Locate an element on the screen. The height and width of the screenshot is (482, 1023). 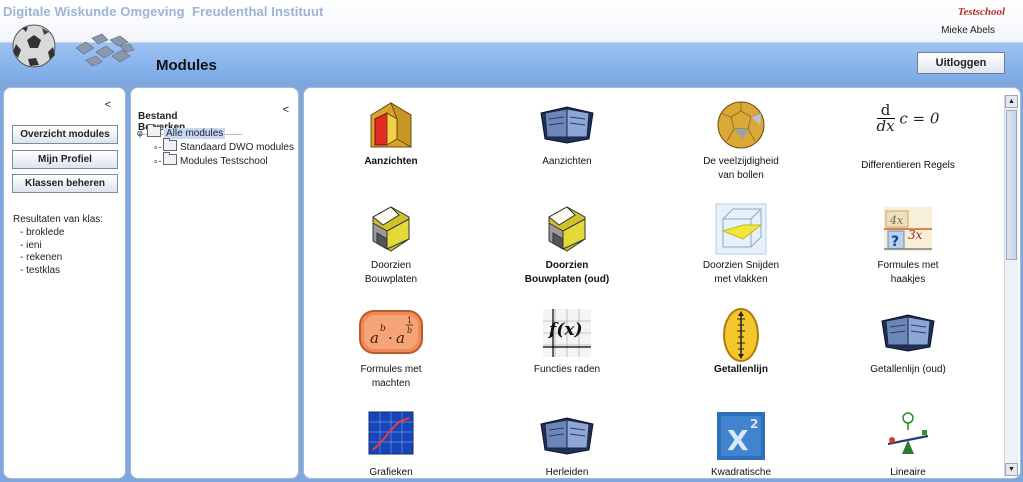
class-list: - broklede - ieni - rekenen - testklas is located at coordinates (42, 252).